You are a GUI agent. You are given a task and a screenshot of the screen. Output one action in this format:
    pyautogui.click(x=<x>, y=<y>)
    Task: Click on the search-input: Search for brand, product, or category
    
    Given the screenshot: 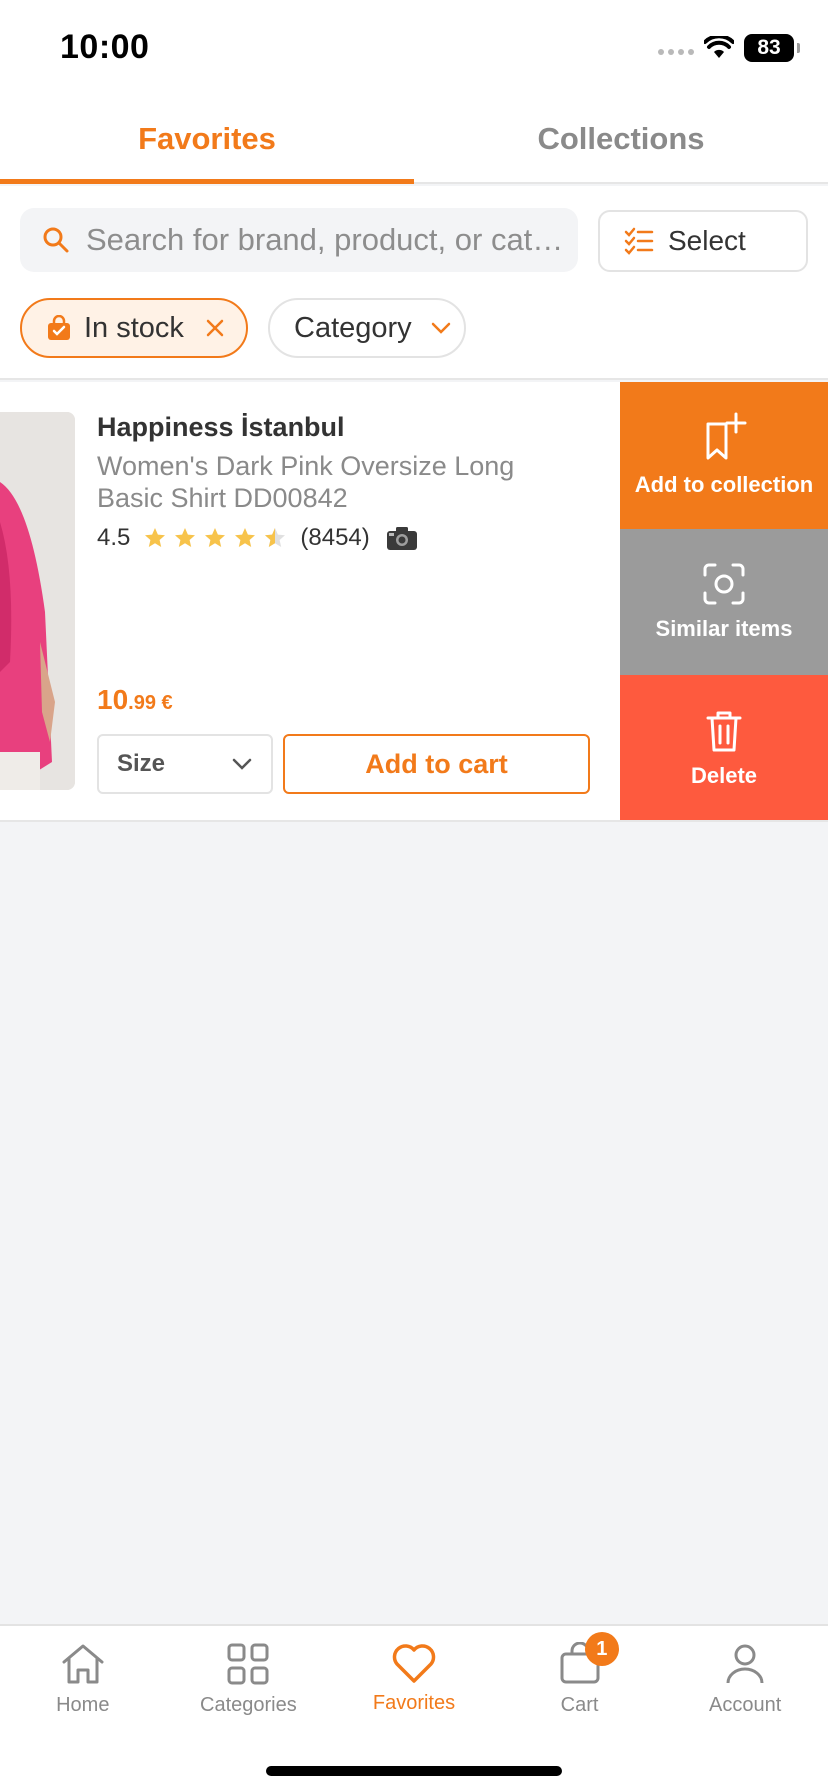 What is the action you would take?
    pyautogui.click(x=299, y=240)
    